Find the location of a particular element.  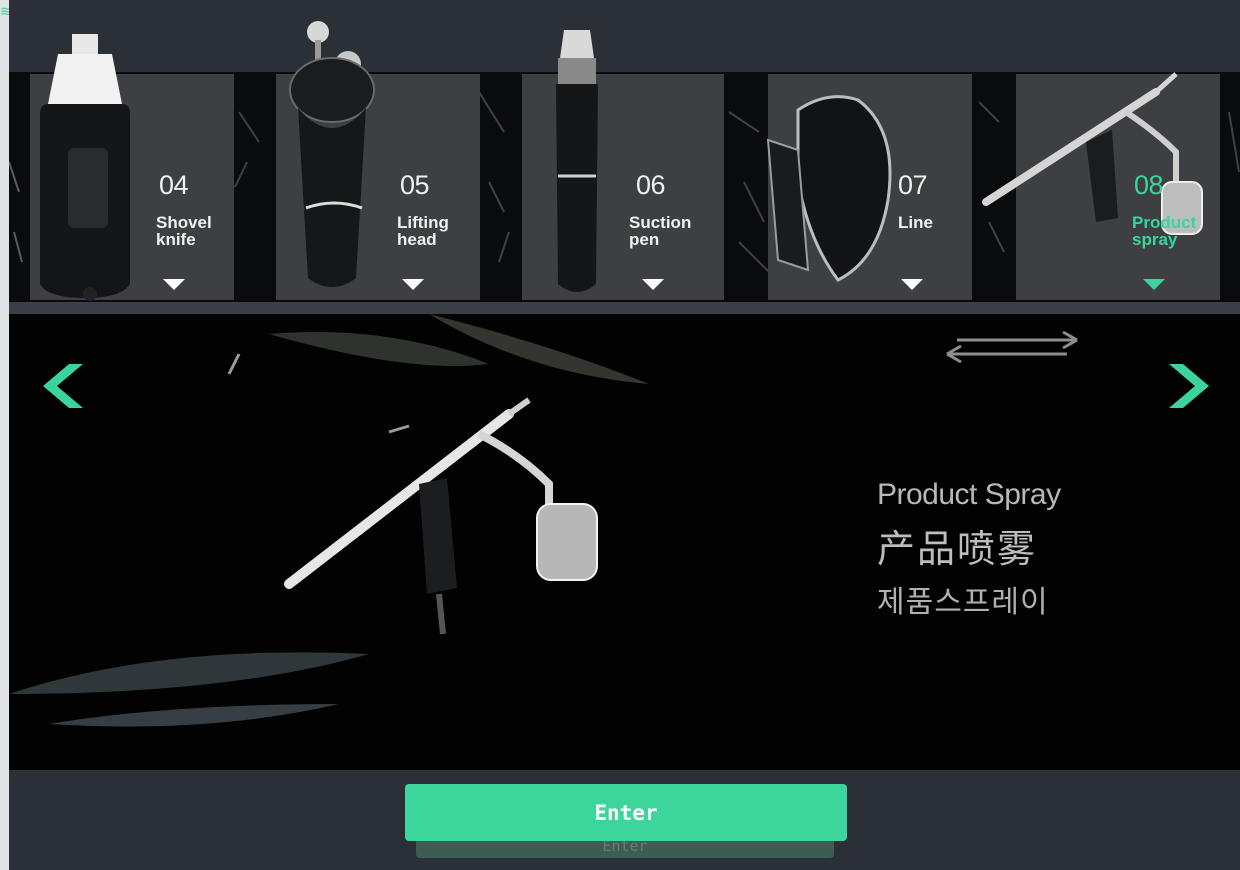

airbrush-spray-gun-image is located at coordinates (441, 516).